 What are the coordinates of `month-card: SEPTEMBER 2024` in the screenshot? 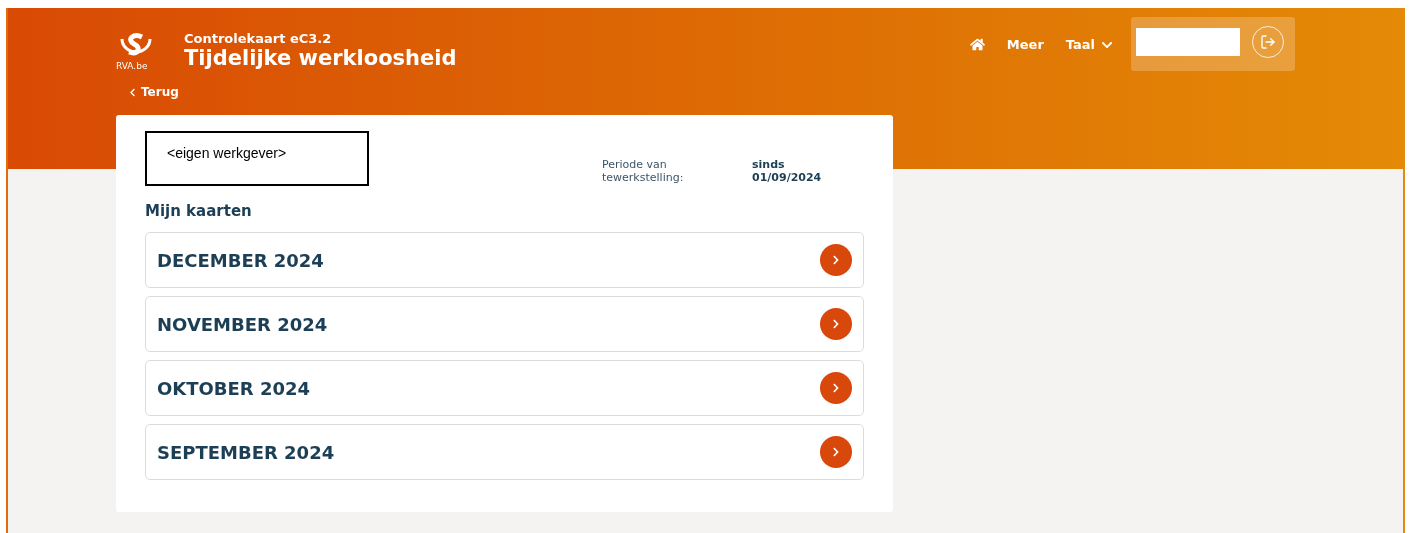 It's located at (504, 452).